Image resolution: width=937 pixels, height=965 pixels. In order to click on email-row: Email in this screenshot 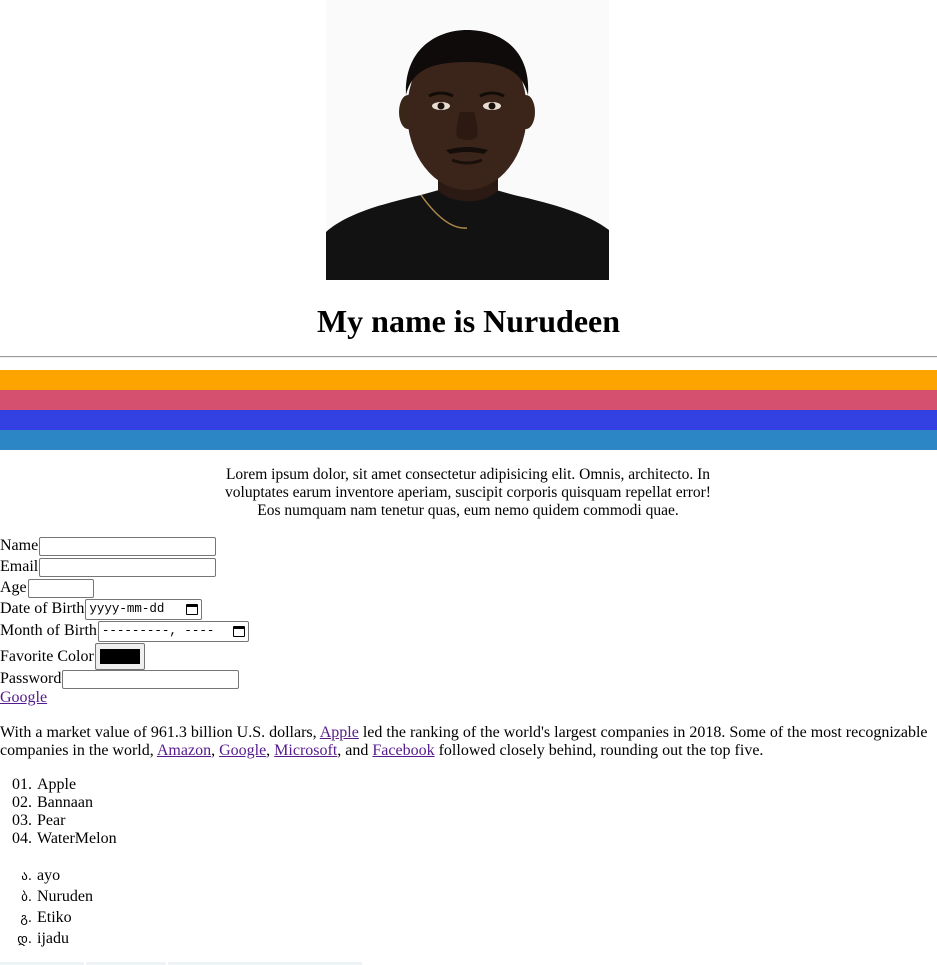, I will do `click(108, 567)`.